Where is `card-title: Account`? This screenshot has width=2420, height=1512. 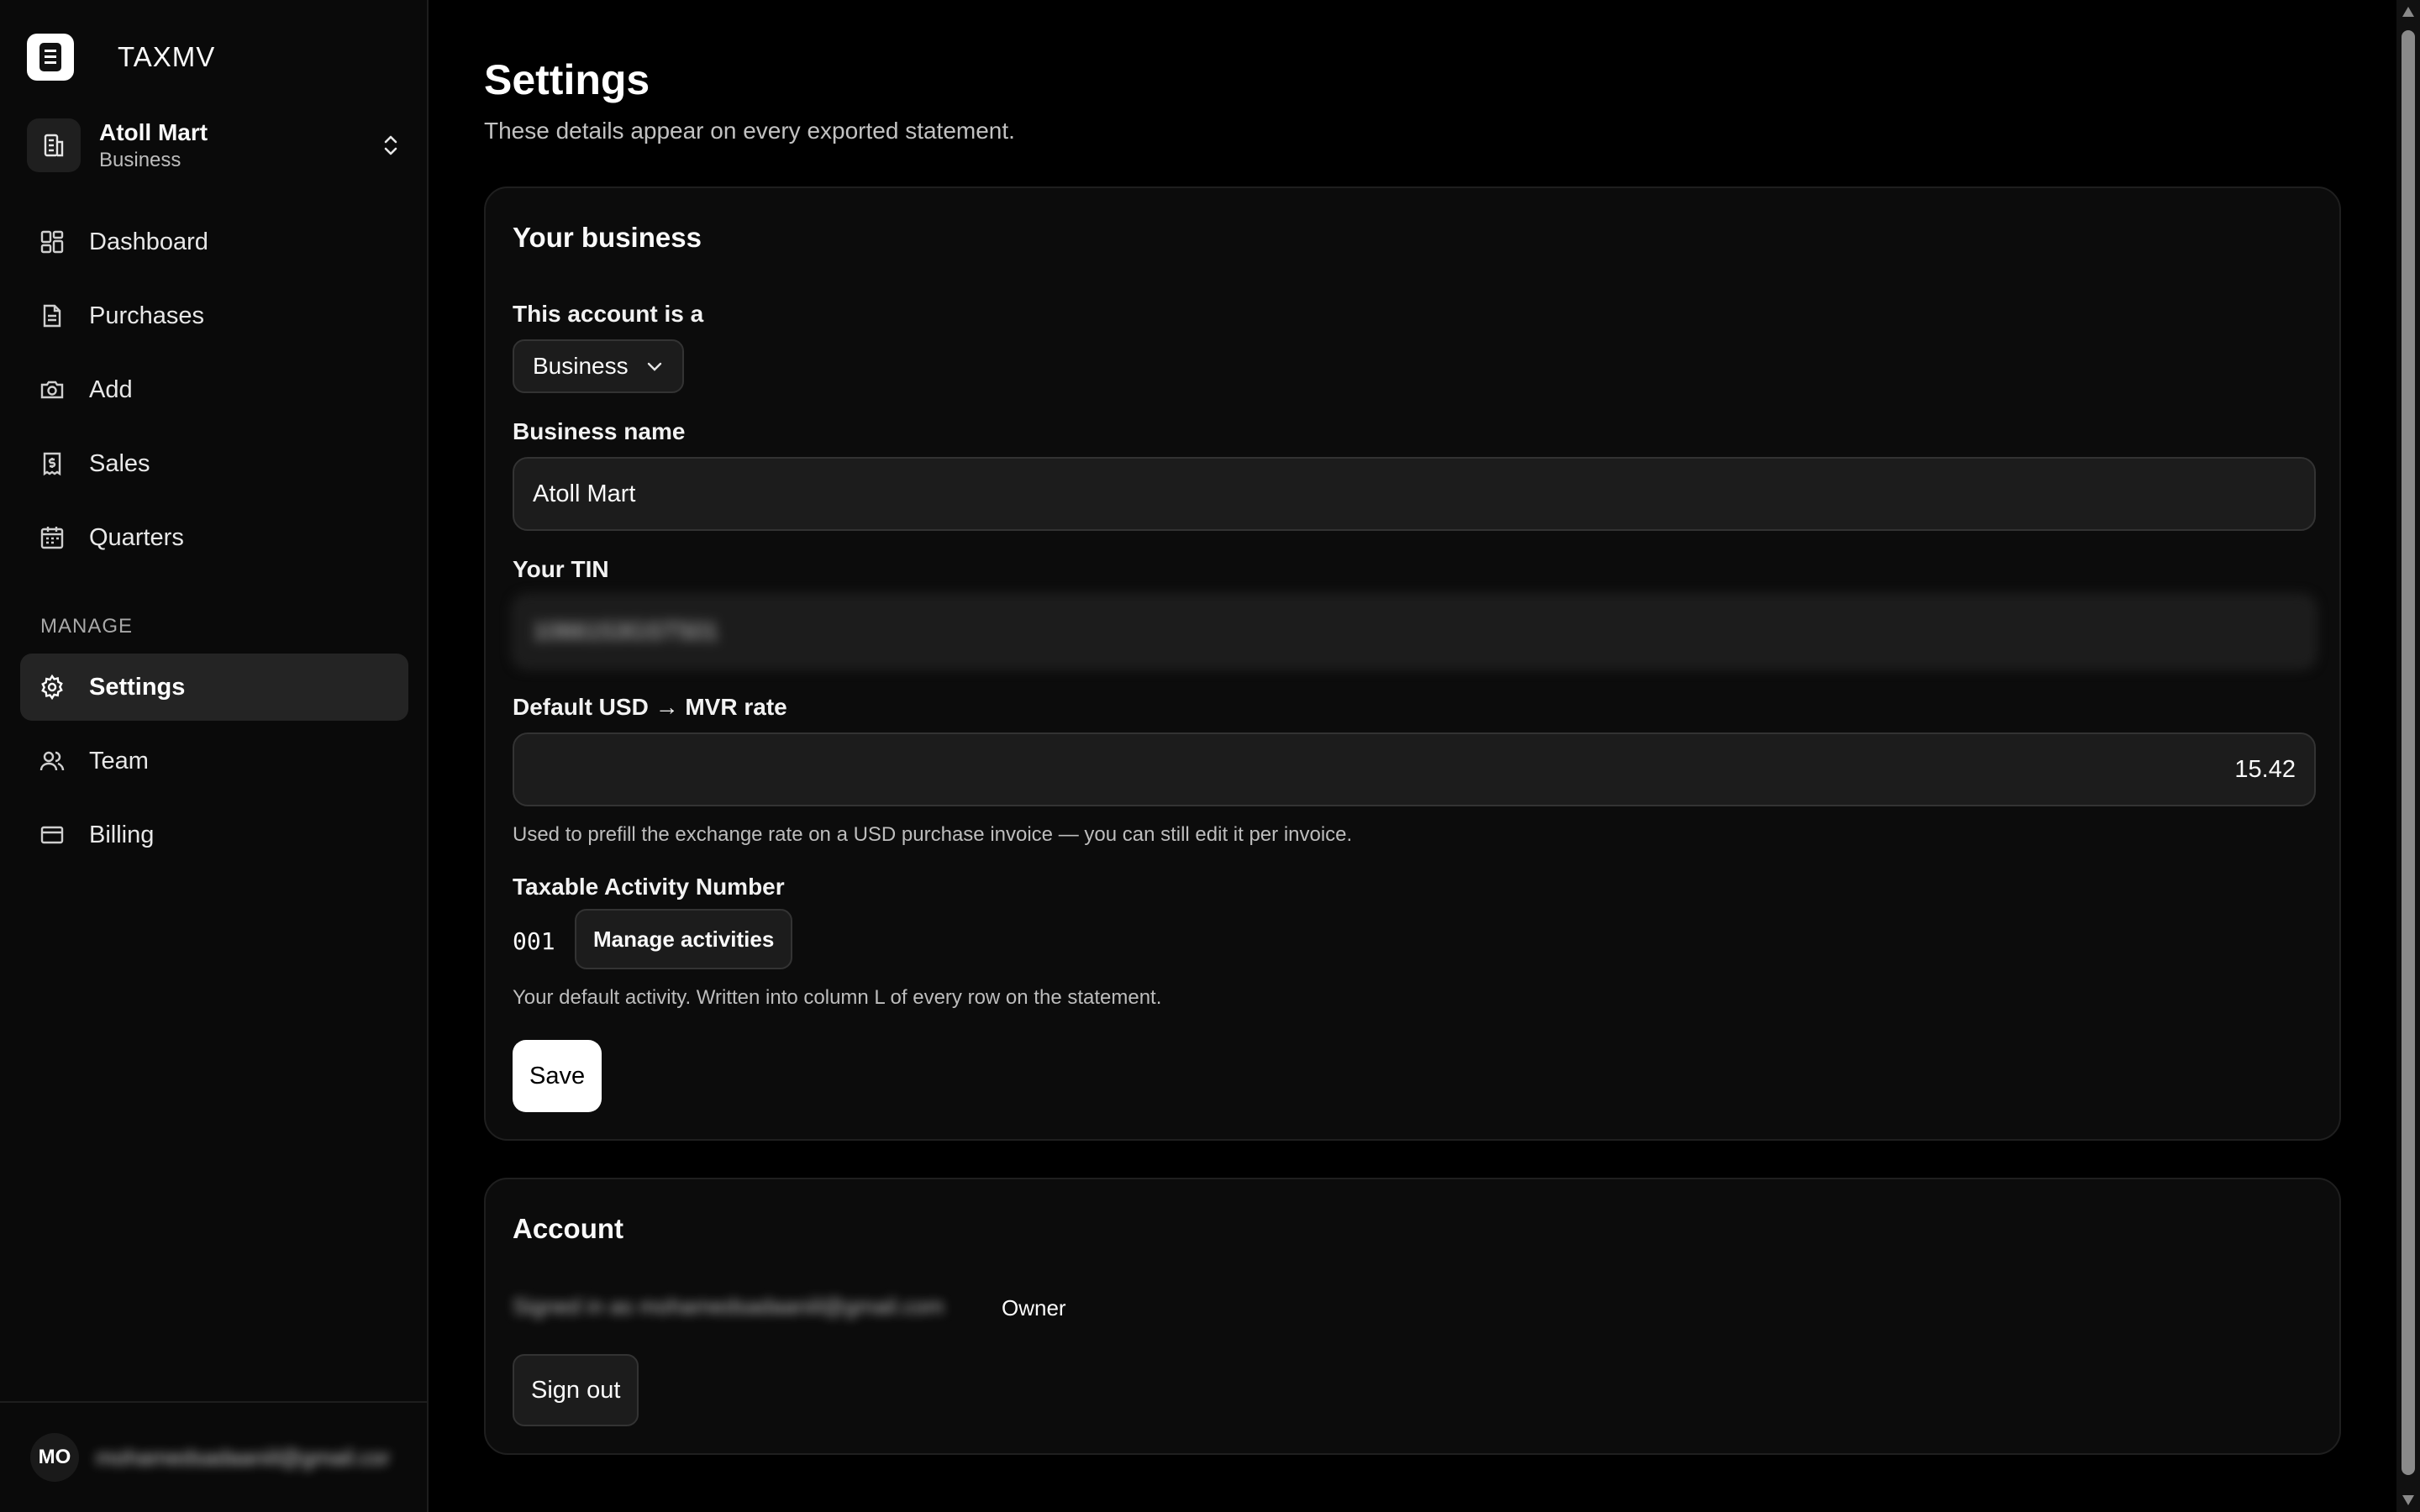
card-title: Account is located at coordinates (568, 1228).